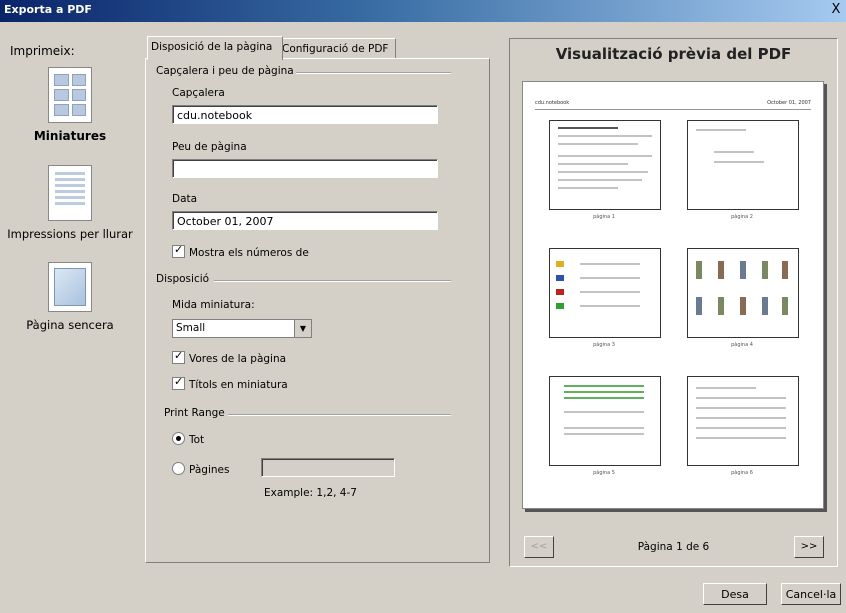 This screenshot has height=613, width=846. What do you see at coordinates (742, 217) in the screenshot?
I see `thumbnail-caption: pàgina 2` at bounding box center [742, 217].